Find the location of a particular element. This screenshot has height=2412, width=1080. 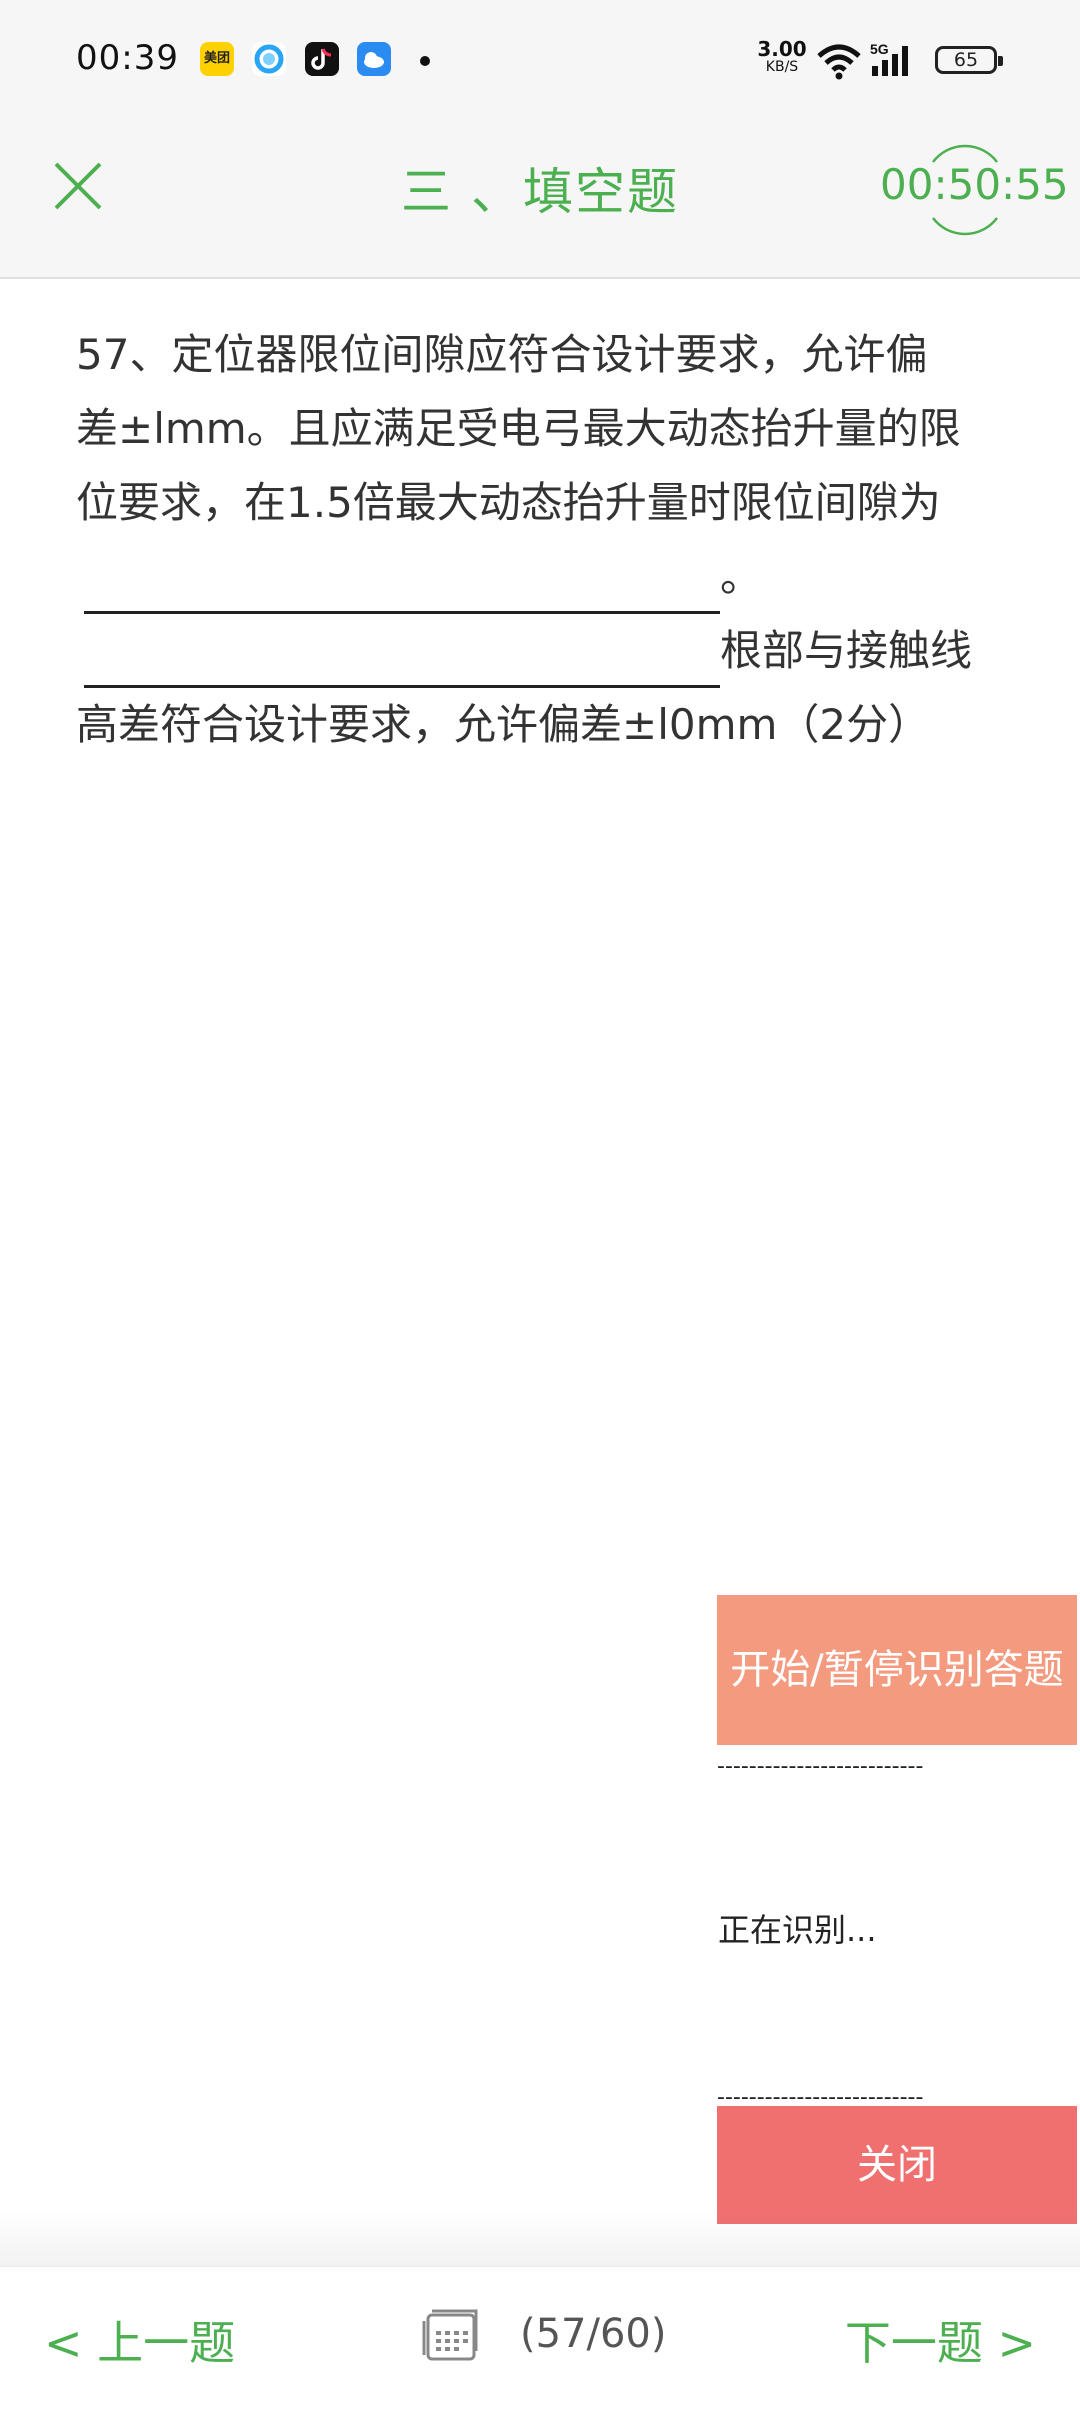

blank-suffix: 根部与接触线 is located at coordinates (846, 650).